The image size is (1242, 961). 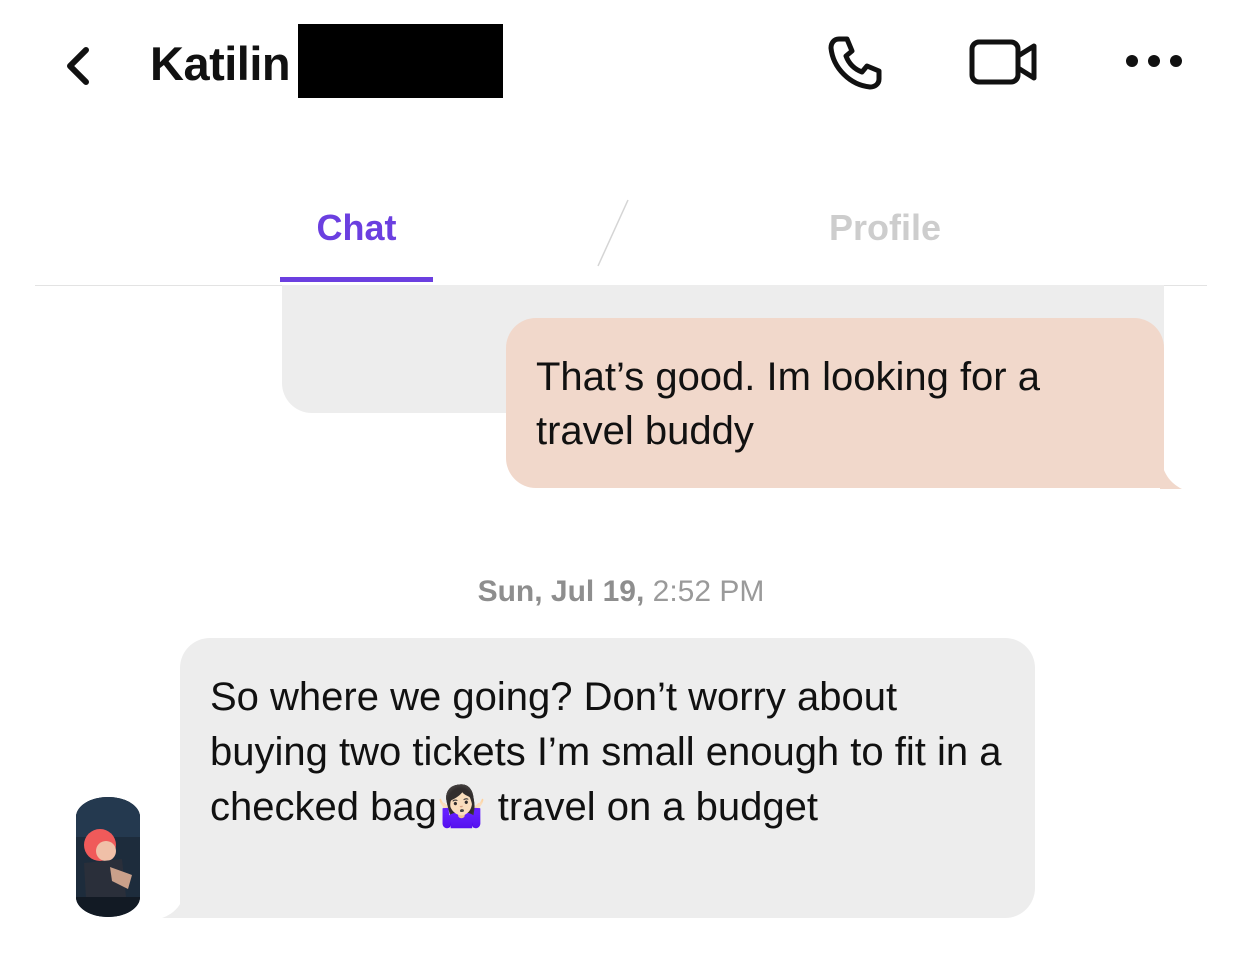 I want to click on video-camera-icon, so click(x=1003, y=62).